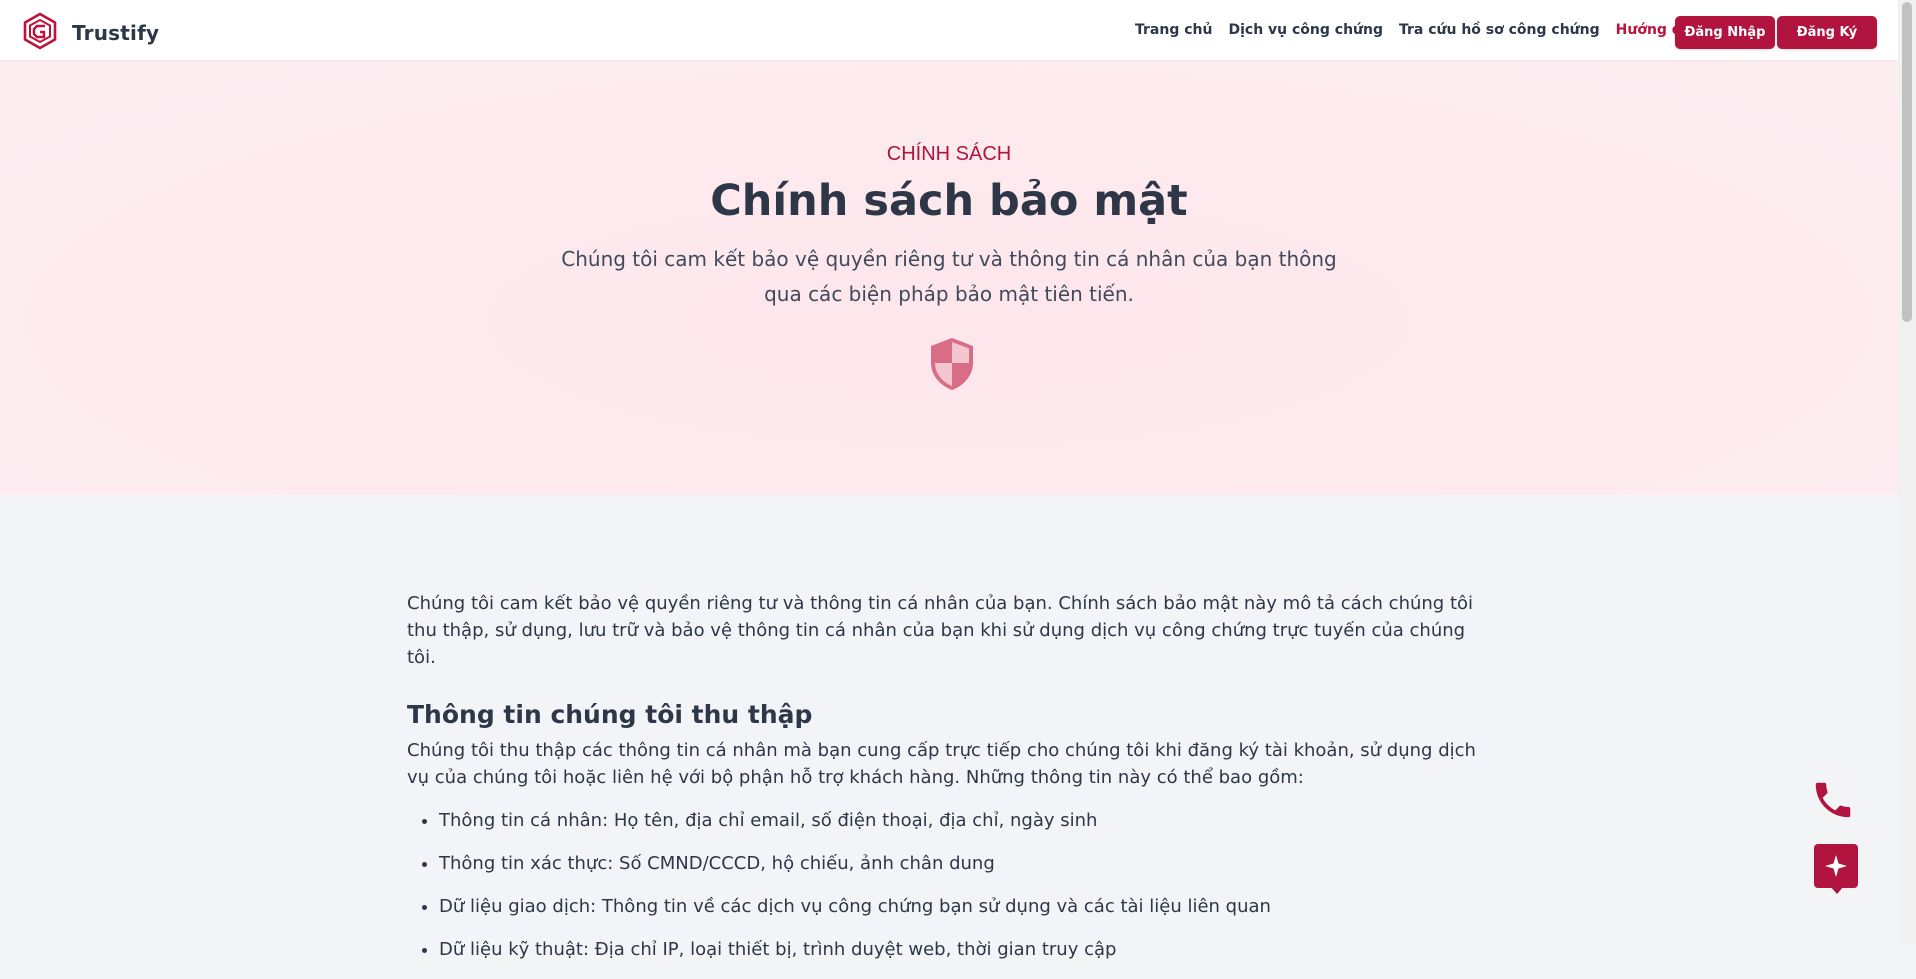 This screenshot has width=1916, height=979. Describe the element at coordinates (1907, 162) in the screenshot. I see `scrollbar-thumb` at that location.